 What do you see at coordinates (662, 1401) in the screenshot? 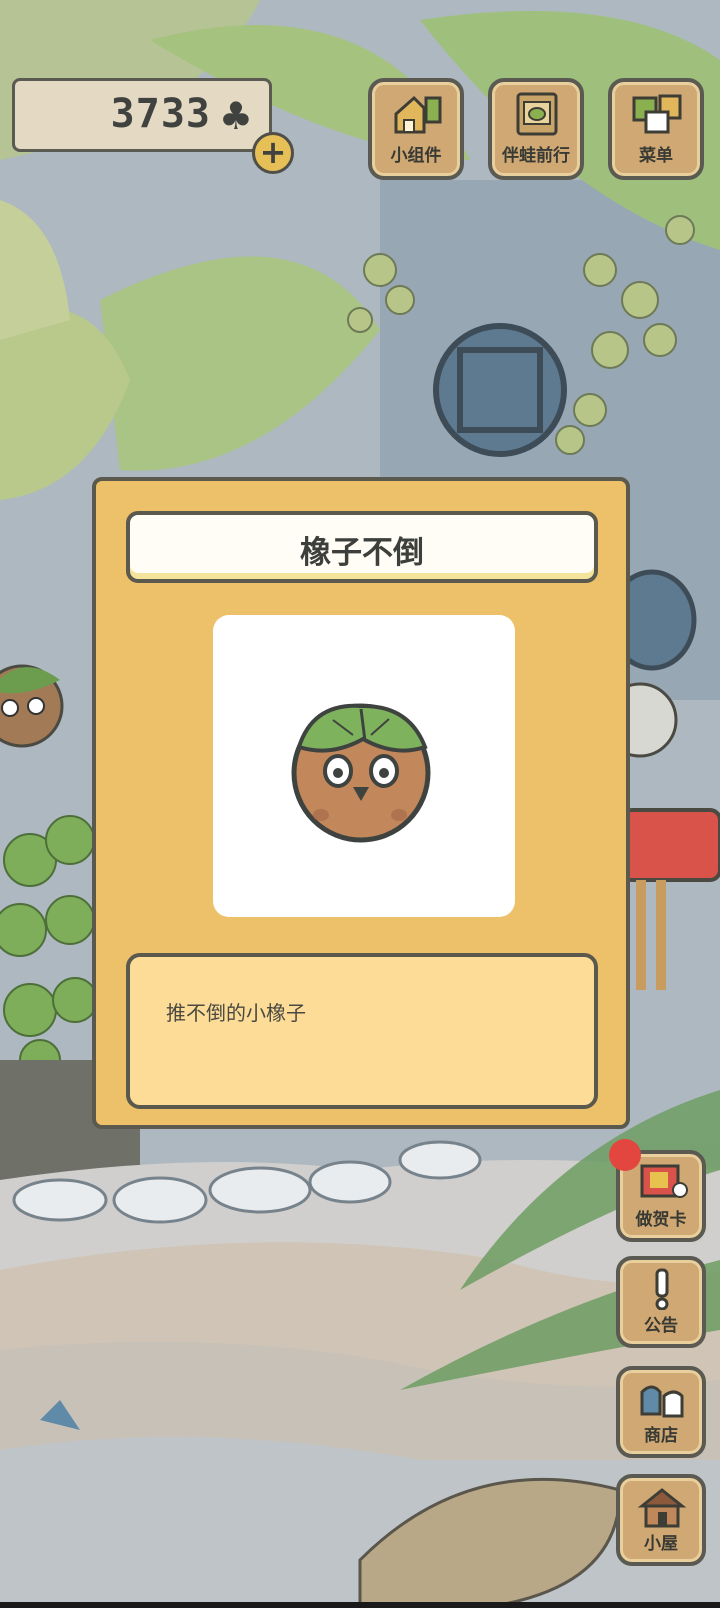
I see `shop-bags-icon` at bounding box center [662, 1401].